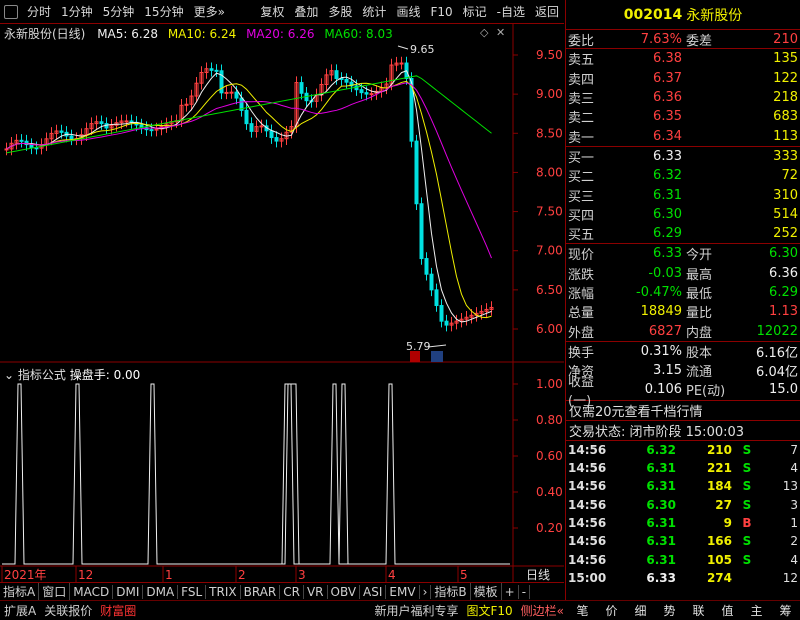  I want to click on tick-volume: 105, so click(719, 559).